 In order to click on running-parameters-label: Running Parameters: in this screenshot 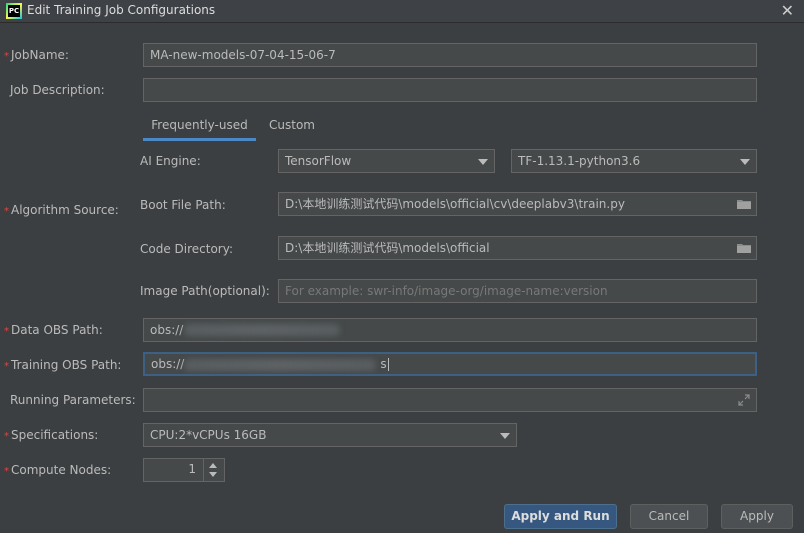, I will do `click(73, 400)`.